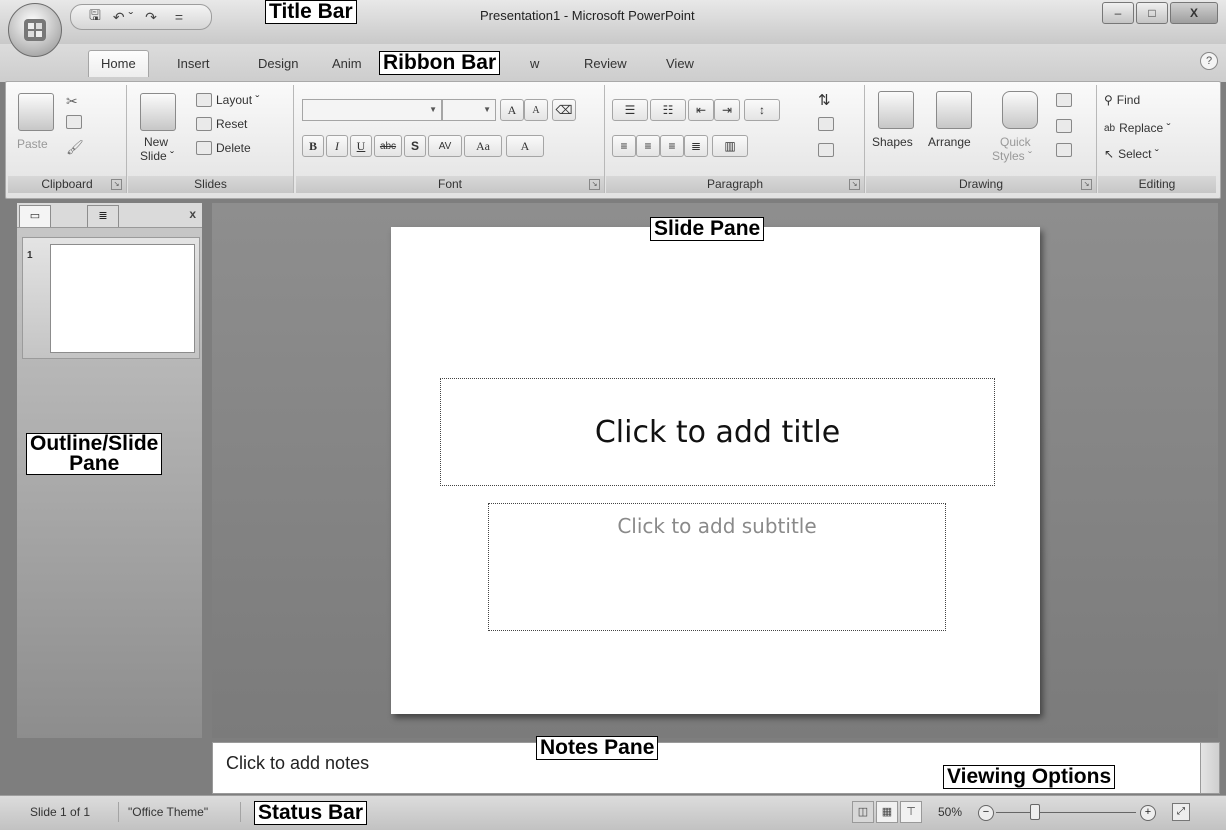 Image resolution: width=1226 pixels, height=830 pixels. I want to click on delete-icon, so click(204, 148).